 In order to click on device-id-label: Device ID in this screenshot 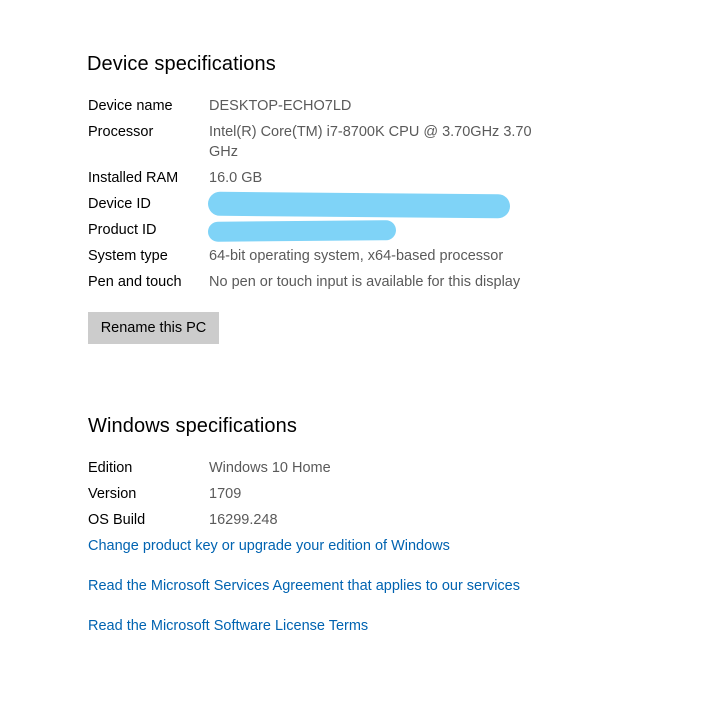, I will do `click(119, 204)`.